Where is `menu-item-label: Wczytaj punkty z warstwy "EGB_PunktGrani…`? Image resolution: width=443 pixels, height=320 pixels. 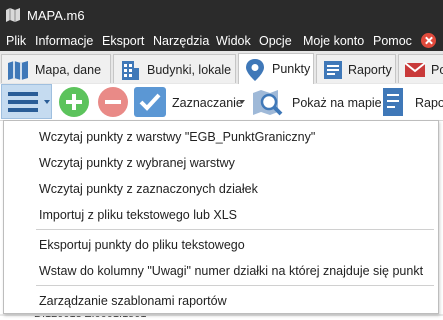
menu-item-label: Wczytaj punkty z warstwy "EGB_PunktGrani… is located at coordinates (177, 137).